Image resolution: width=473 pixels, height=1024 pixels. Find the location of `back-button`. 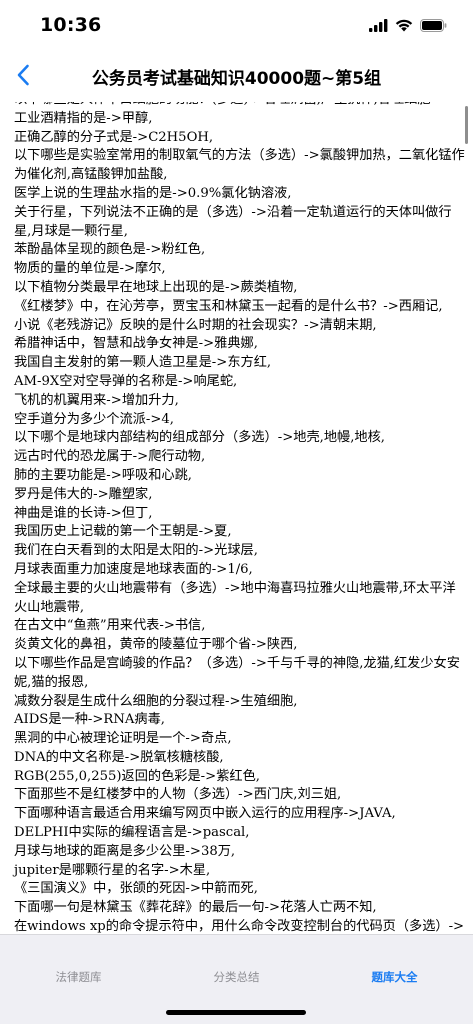

back-button is located at coordinates (23, 77).